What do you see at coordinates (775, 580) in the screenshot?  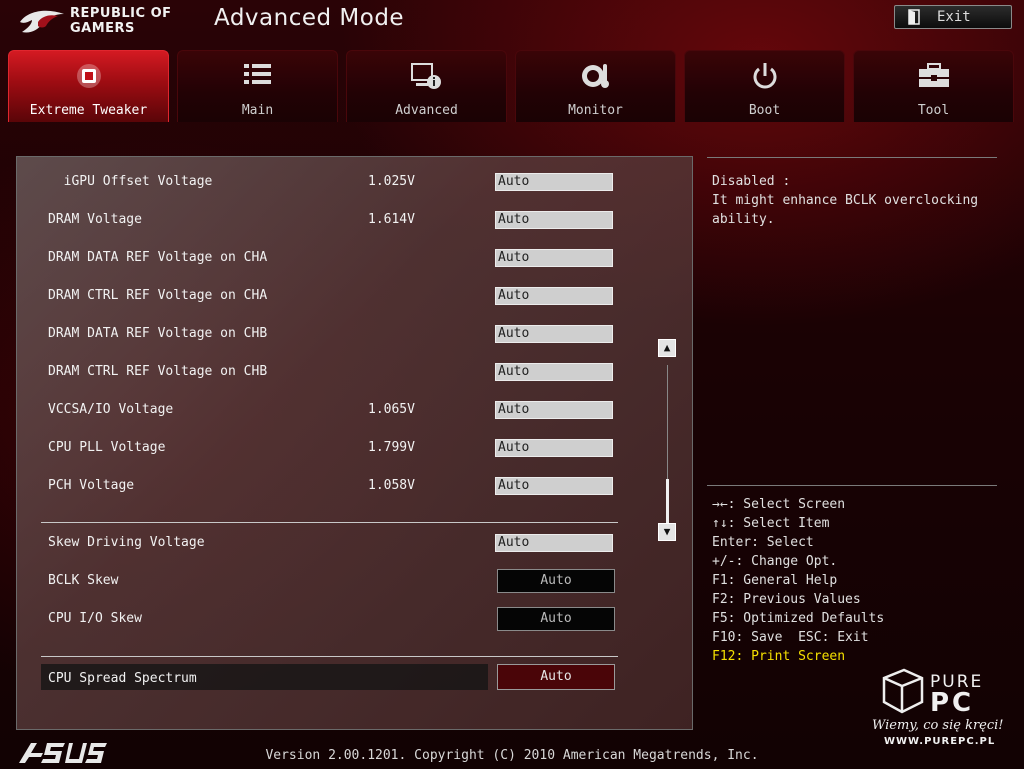 I see `key-hint: F1: General Help` at bounding box center [775, 580].